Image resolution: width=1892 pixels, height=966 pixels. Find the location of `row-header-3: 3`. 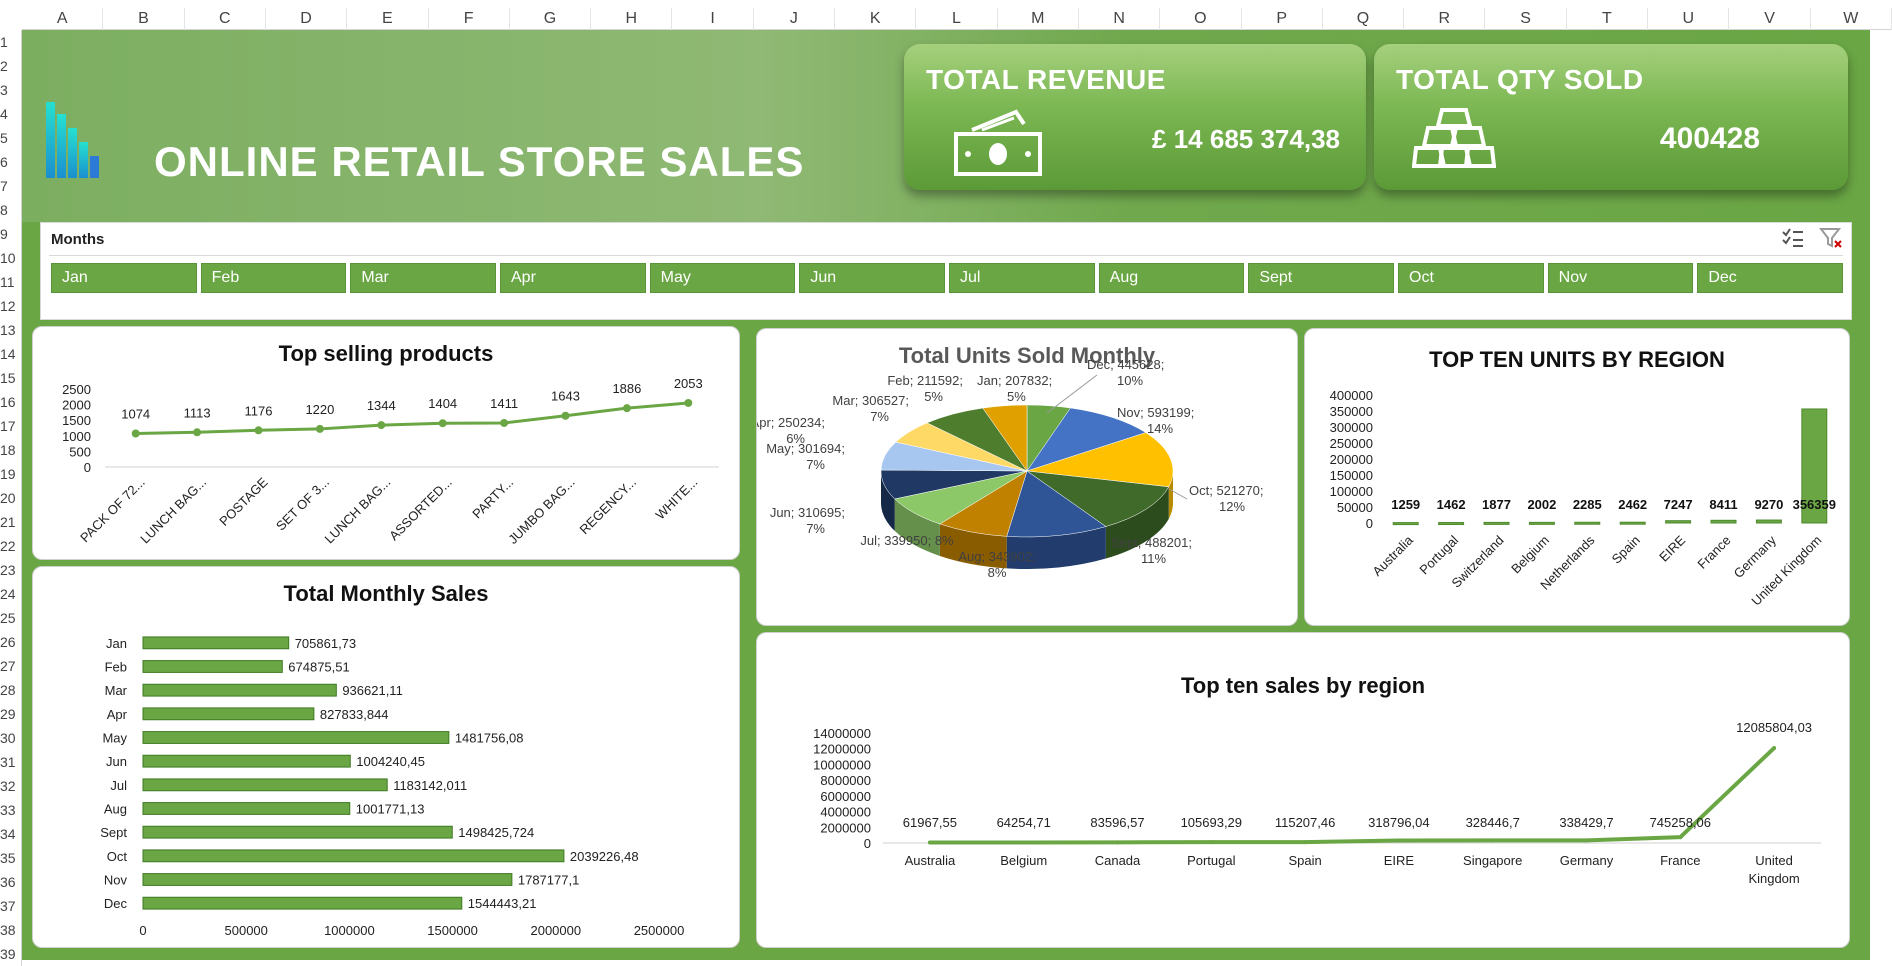

row-header-3: 3 is located at coordinates (11, 90).